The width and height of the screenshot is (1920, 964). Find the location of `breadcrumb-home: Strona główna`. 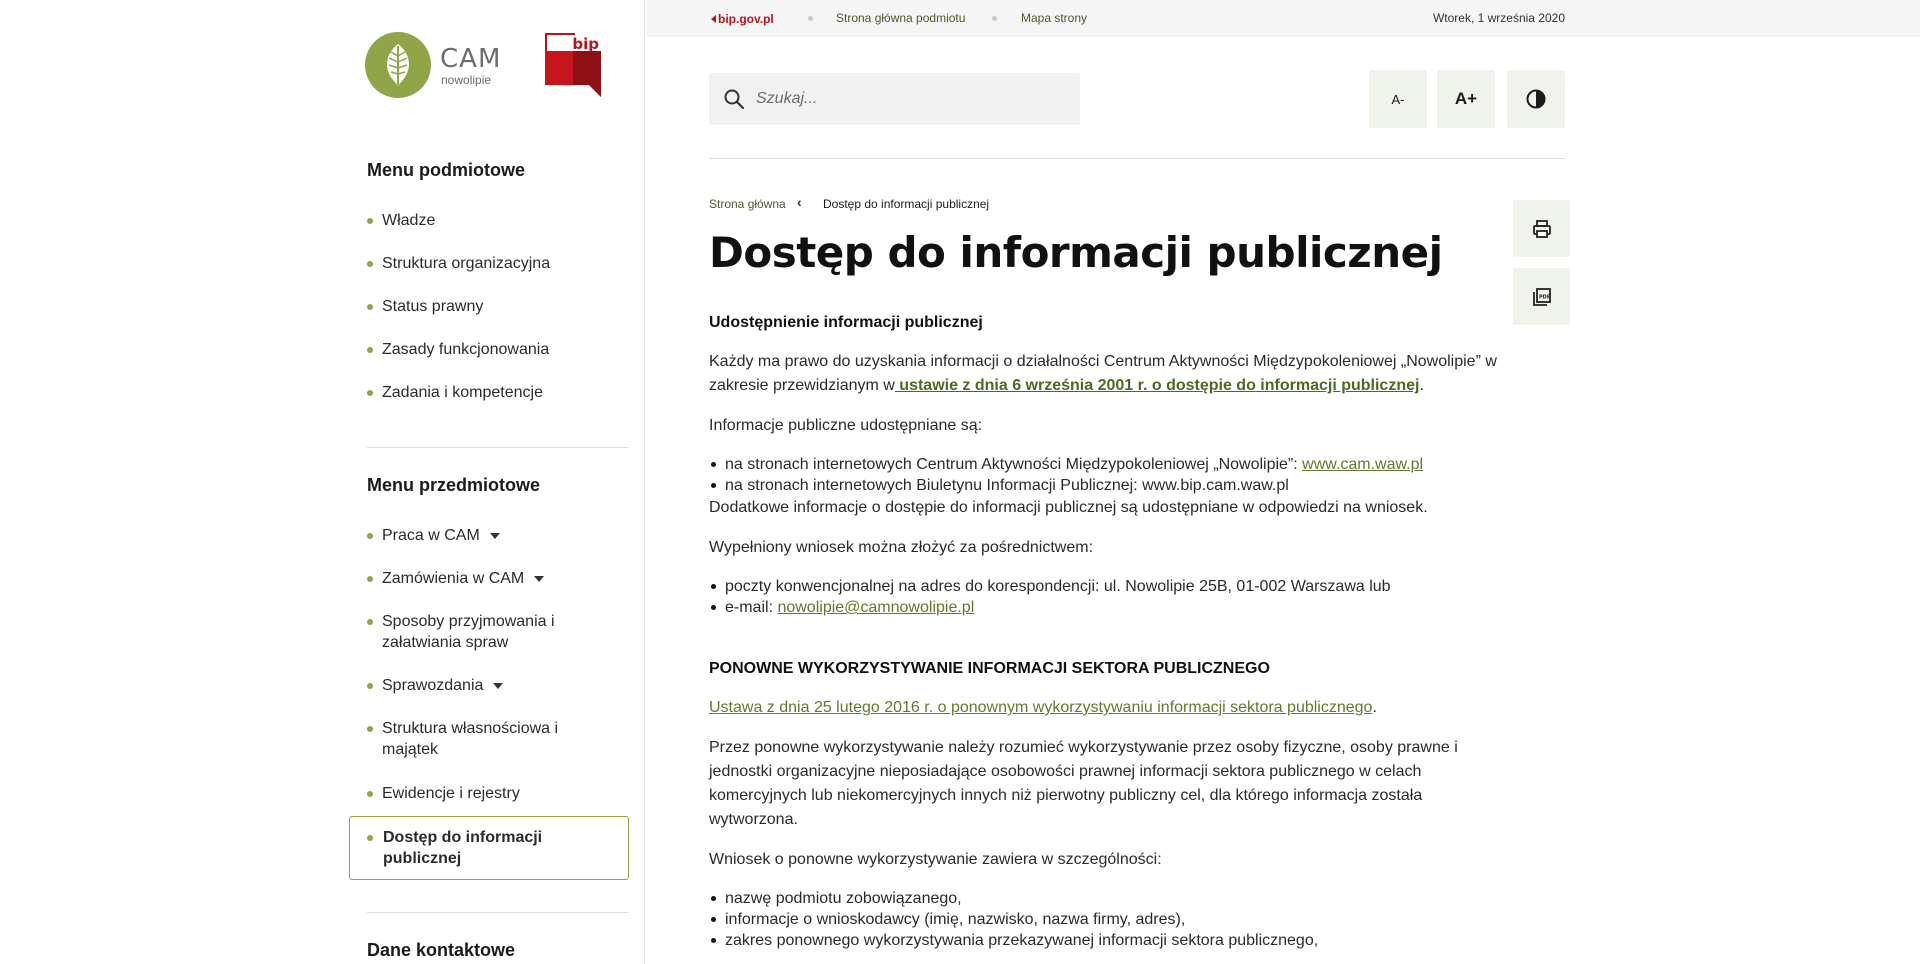

breadcrumb-home: Strona główna is located at coordinates (747, 204).